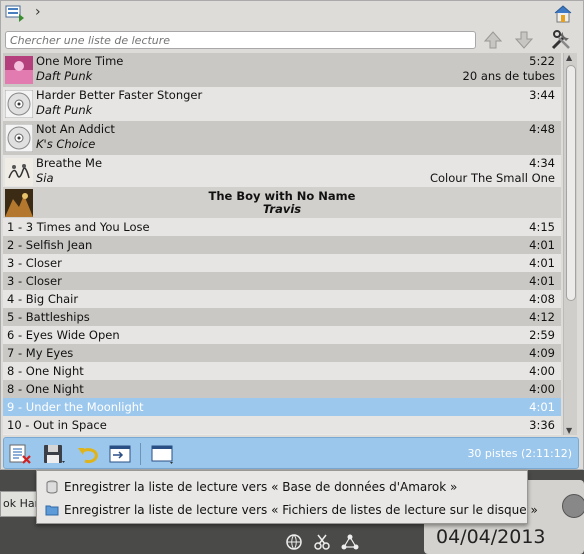 The height and width of the screenshot is (554, 584). What do you see at coordinates (492, 178) in the screenshot?
I see `track-album: Colour The Small One` at bounding box center [492, 178].